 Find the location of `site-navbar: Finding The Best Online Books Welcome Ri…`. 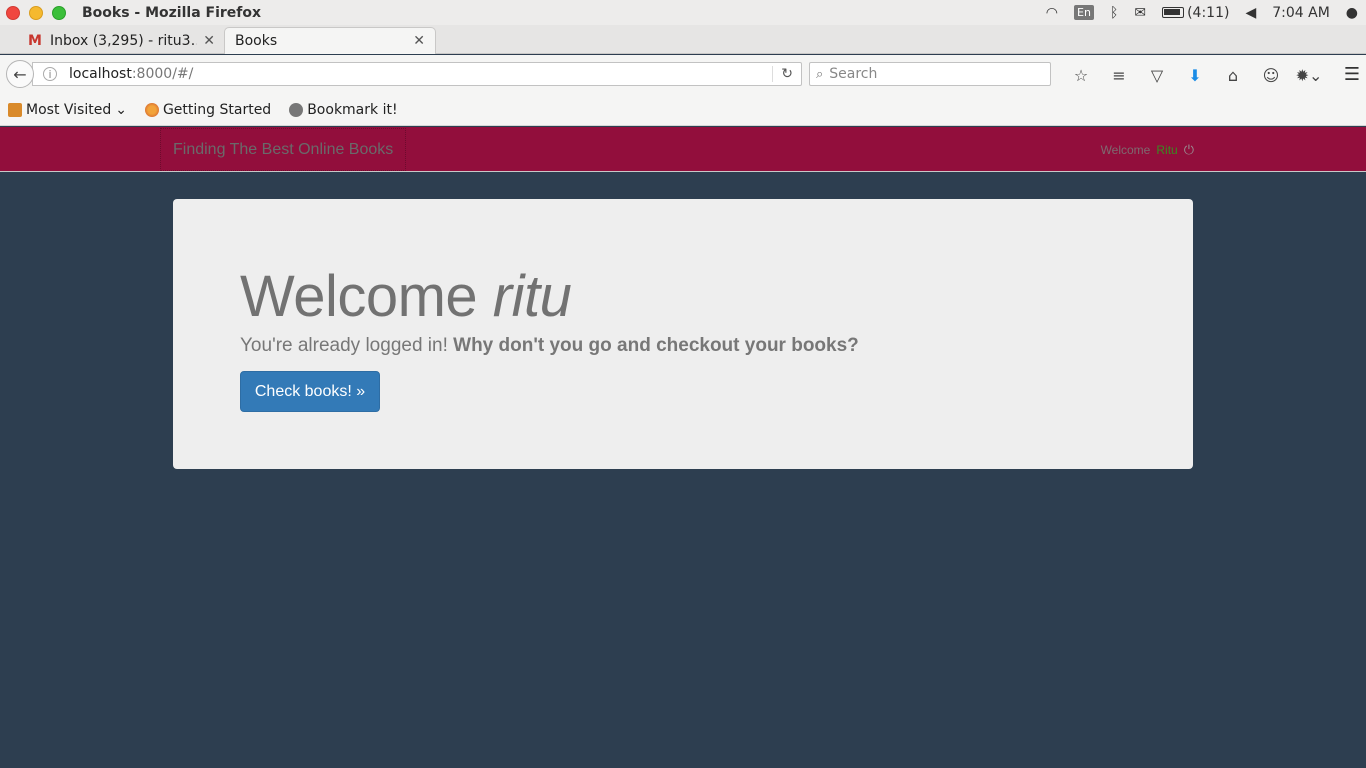

site-navbar: Finding The Best Online Books Welcome Ri… is located at coordinates (683, 149).